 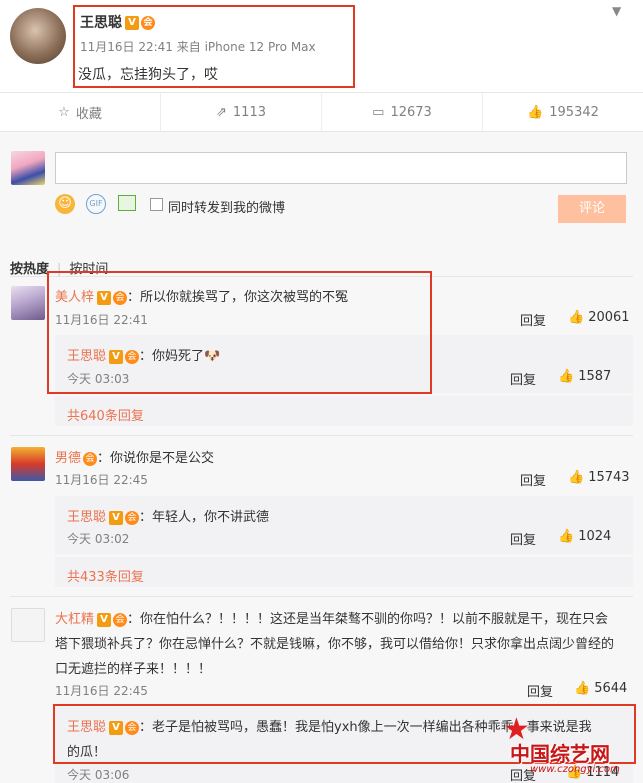 What do you see at coordinates (156, 458) in the screenshot?
I see `comment-text: ：你说你是不是公交` at bounding box center [156, 458].